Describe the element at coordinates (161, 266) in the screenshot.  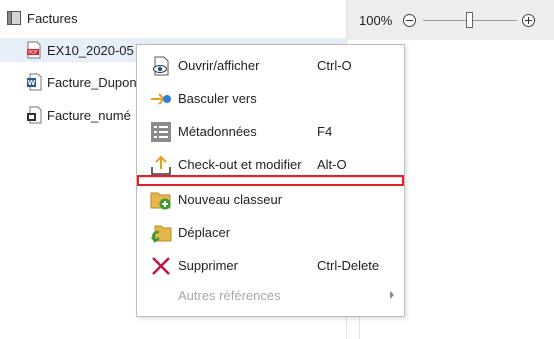
I see `delete-x-icon` at that location.